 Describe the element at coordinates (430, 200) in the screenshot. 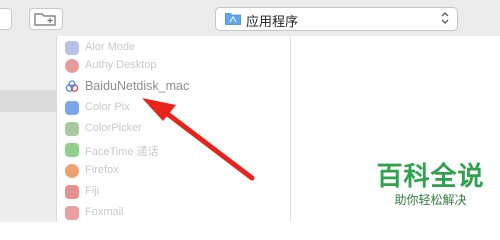

I see `watermark-subtitle: 助你轻松解决` at that location.